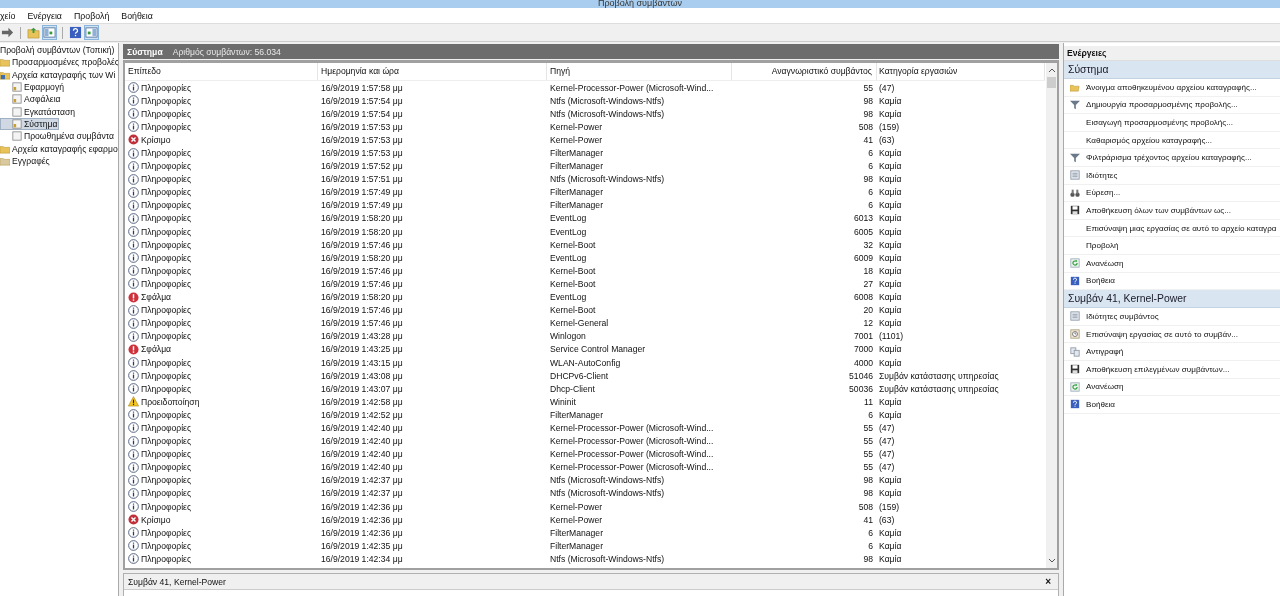 This screenshot has width=1280, height=596. I want to click on table-cell-text: (159), so click(889, 506).